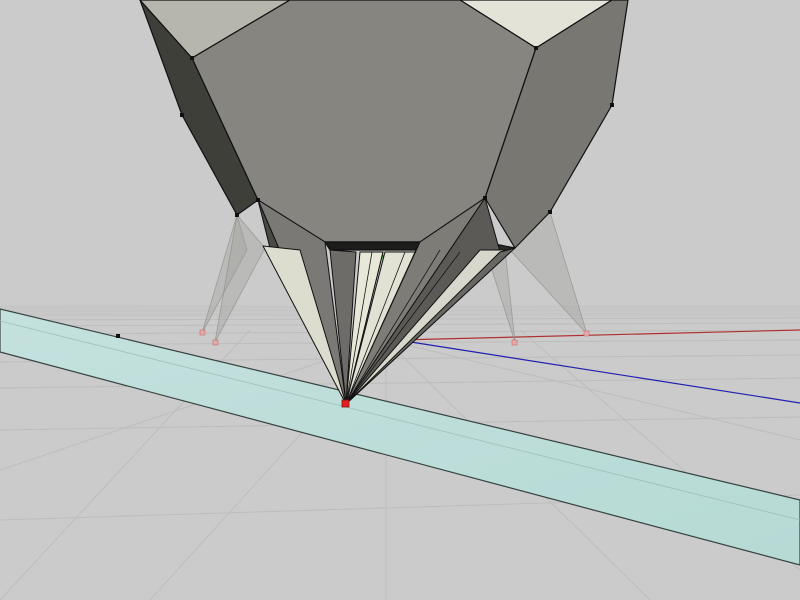  I want to click on selected-vertex, so click(345, 403).